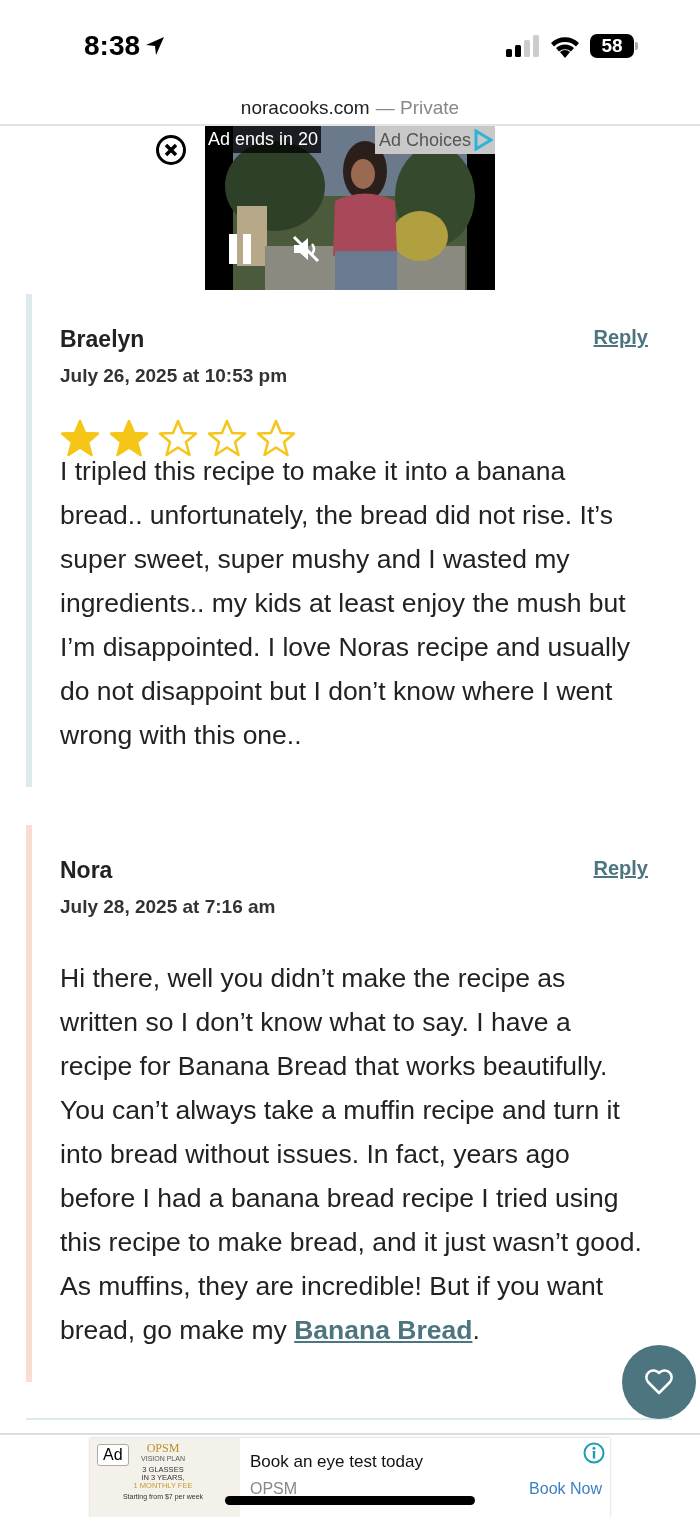 The image size is (700, 1517). I want to click on ad-label: Ad, so click(113, 1455).